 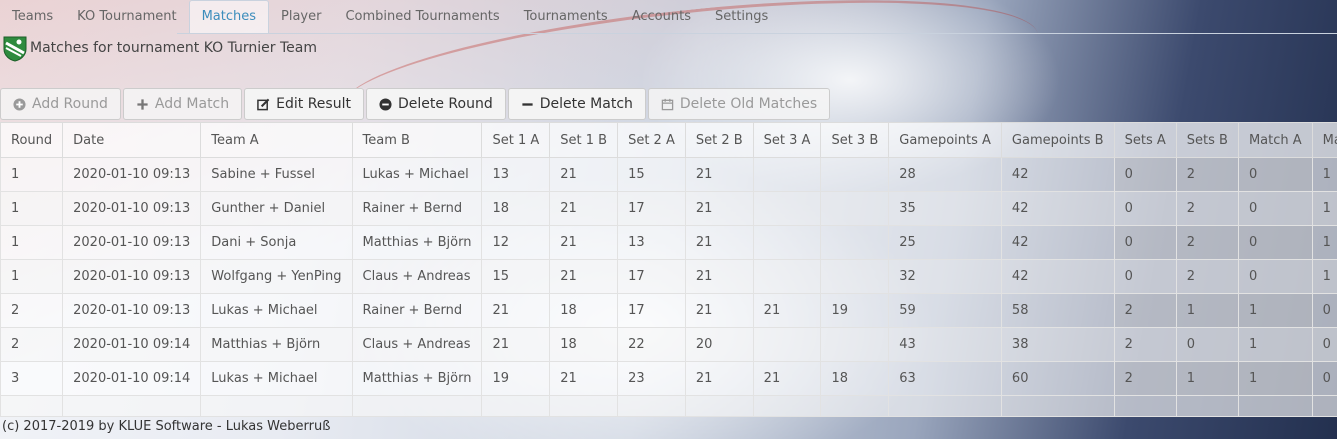 I want to click on col-gamepoints-b: Gamepoints B, so click(x=1057, y=140).